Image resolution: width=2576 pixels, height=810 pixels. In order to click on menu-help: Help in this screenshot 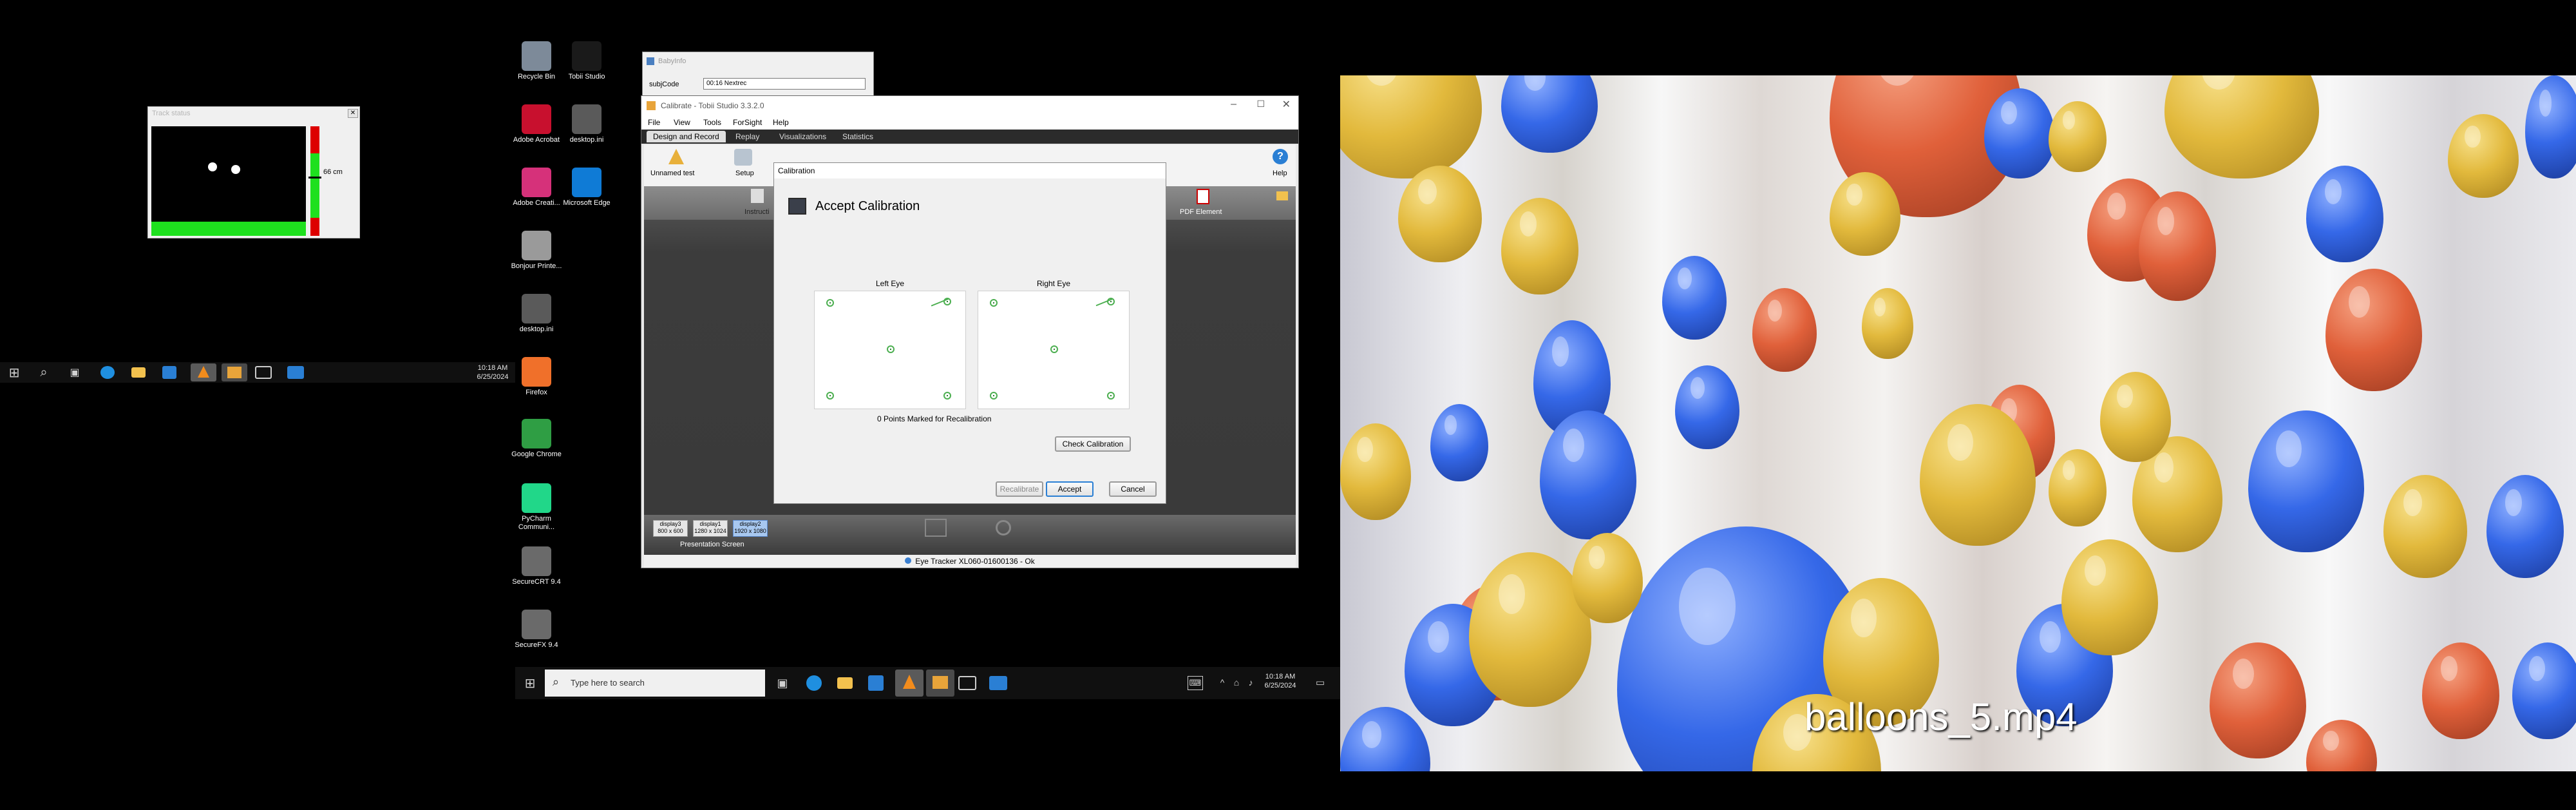, I will do `click(781, 122)`.